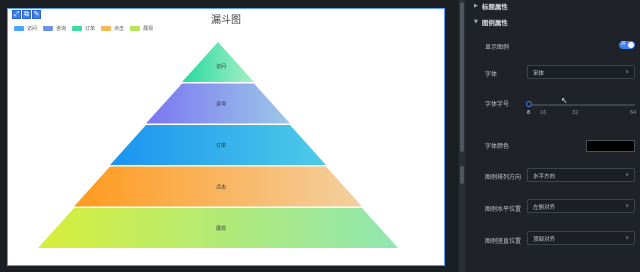 This screenshot has width=640, height=272. What do you see at coordinates (462, 175) in the screenshot?
I see `scrollbar-thumb-secondary` at bounding box center [462, 175].